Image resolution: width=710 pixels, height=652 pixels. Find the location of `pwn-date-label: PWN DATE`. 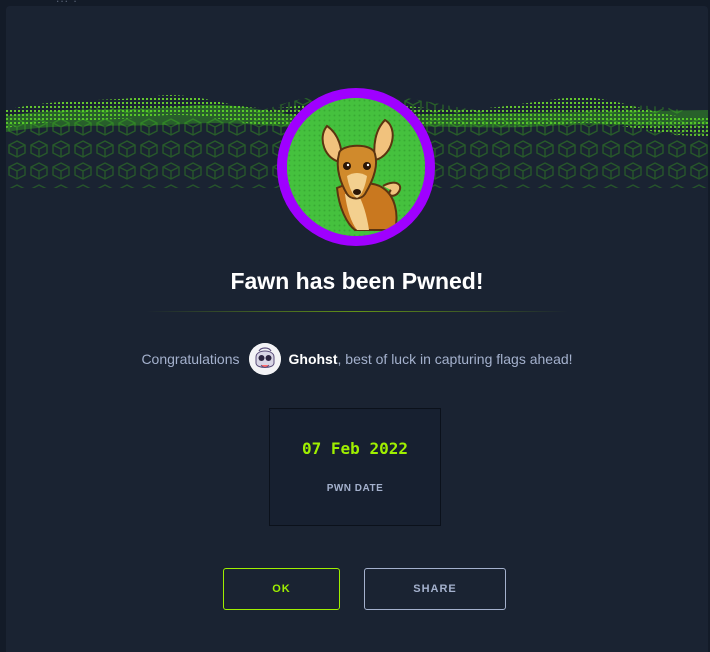

pwn-date-label: PWN DATE is located at coordinates (355, 488).